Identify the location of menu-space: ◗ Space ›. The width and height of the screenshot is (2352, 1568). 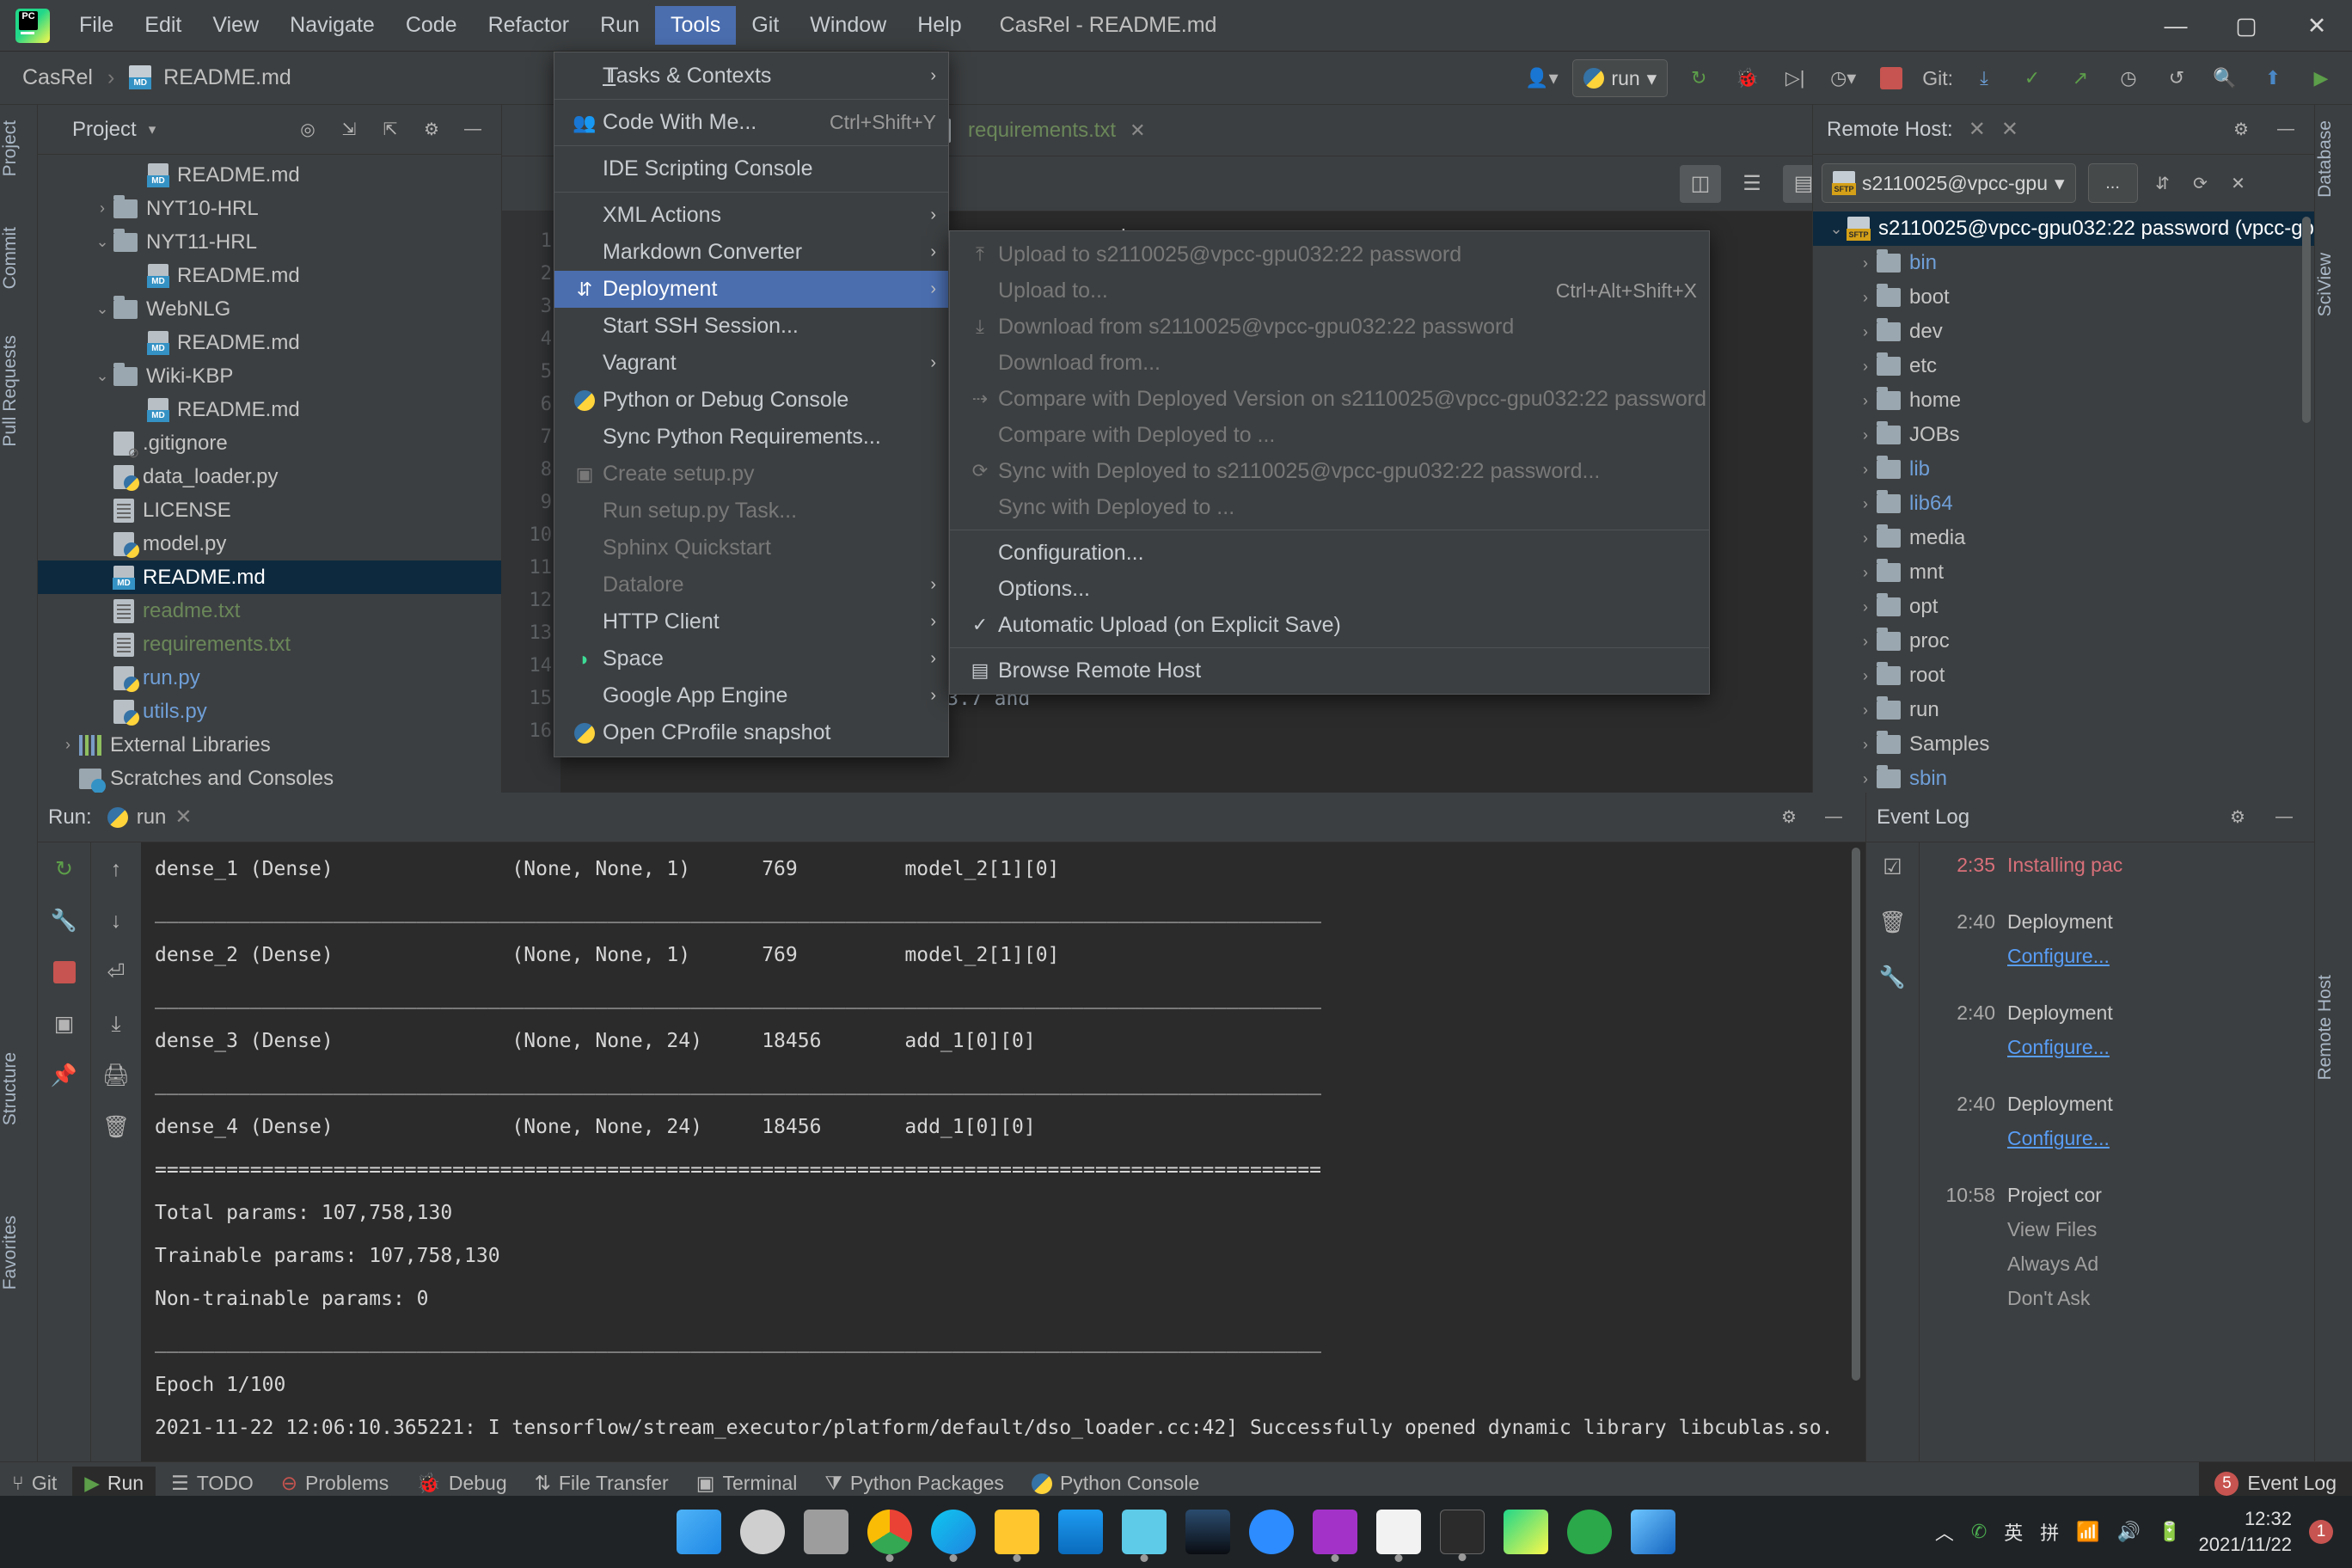
(751, 658).